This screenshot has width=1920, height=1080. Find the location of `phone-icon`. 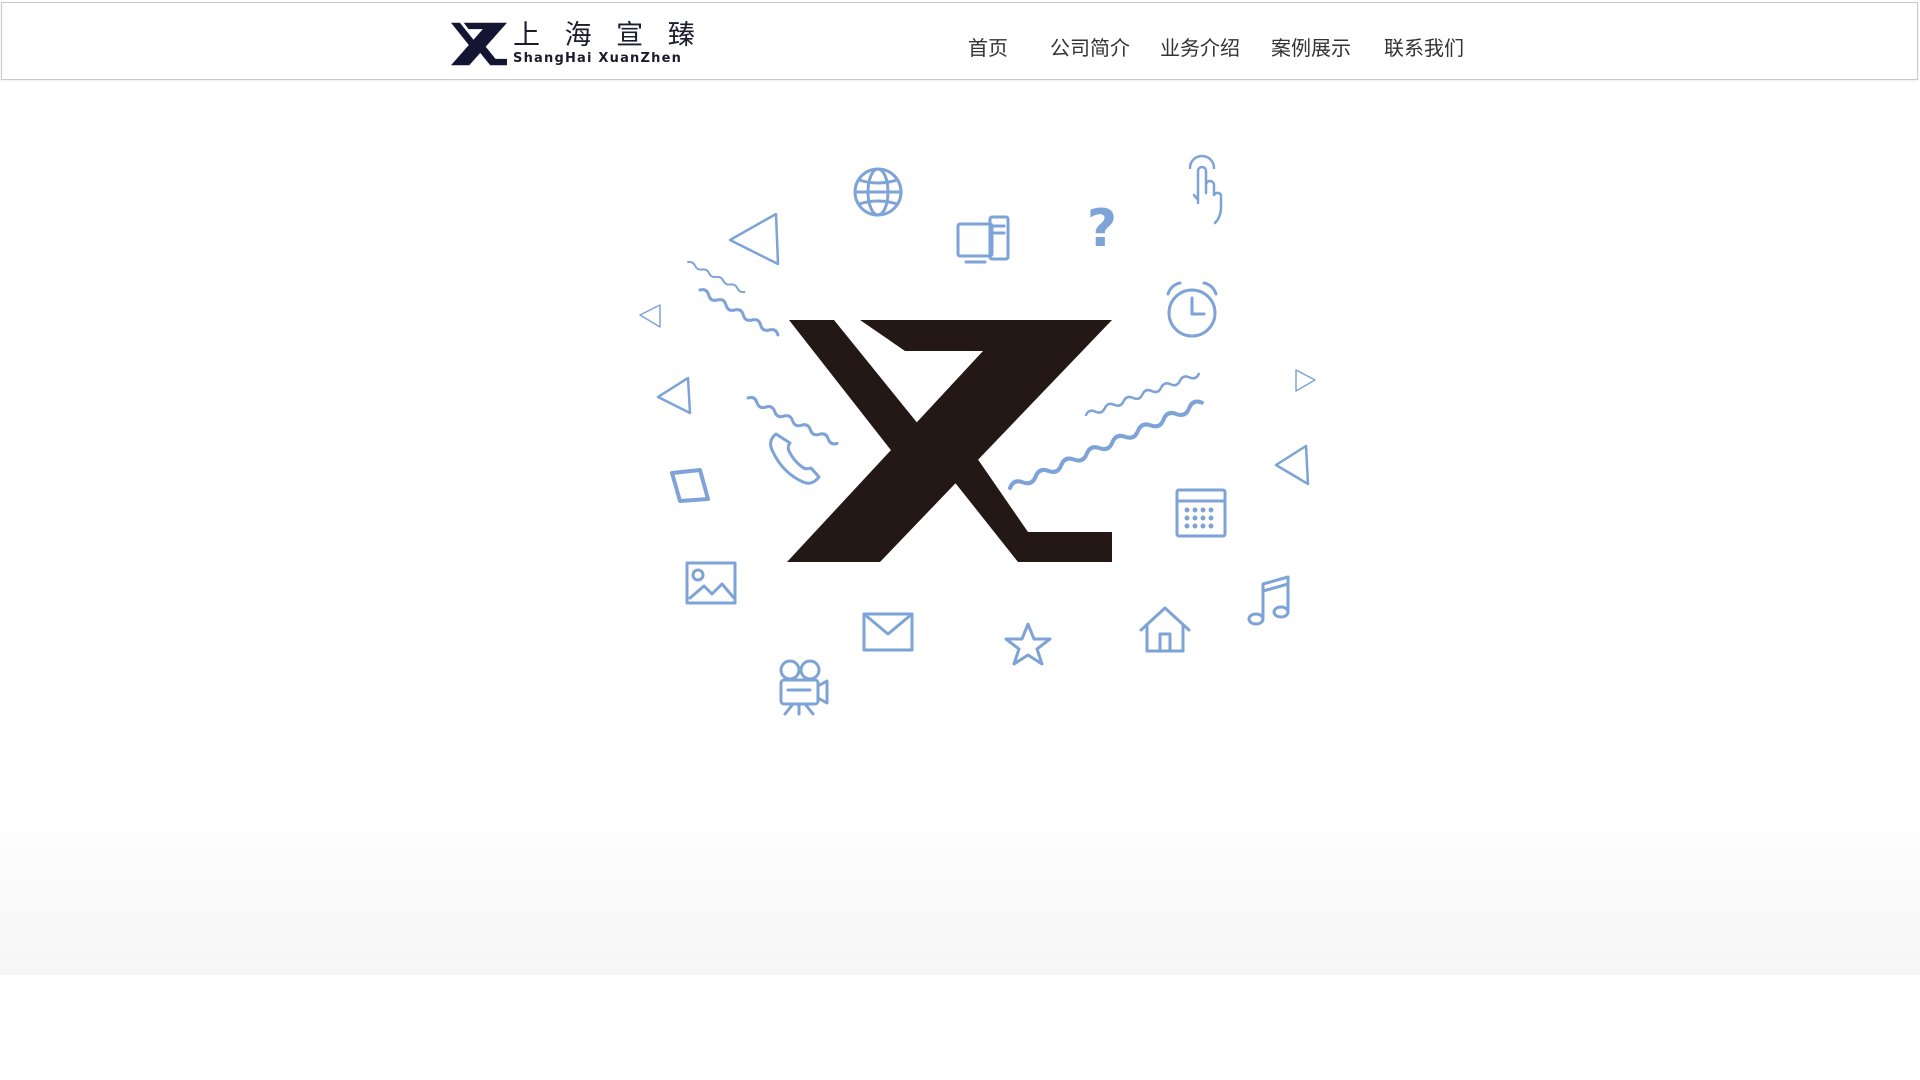

phone-icon is located at coordinates (795, 458).